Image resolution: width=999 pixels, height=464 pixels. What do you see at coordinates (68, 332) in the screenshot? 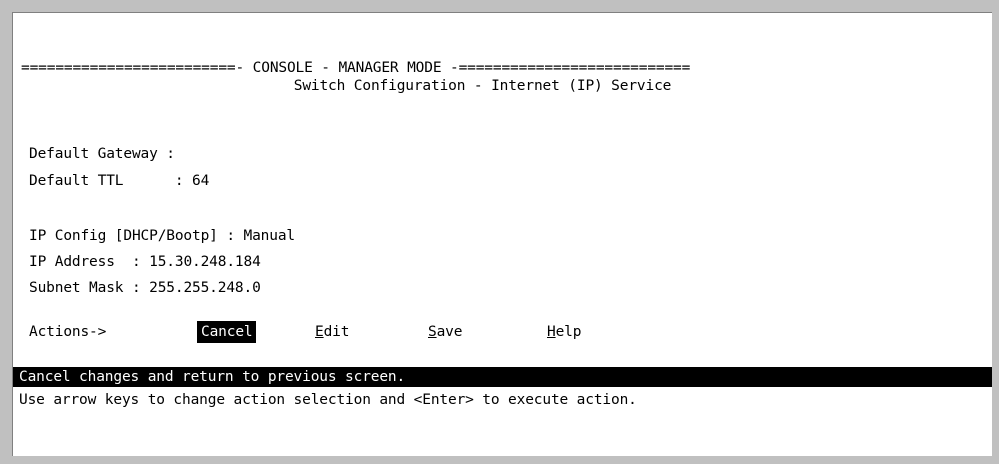
I see `actions-label: Actions->` at bounding box center [68, 332].